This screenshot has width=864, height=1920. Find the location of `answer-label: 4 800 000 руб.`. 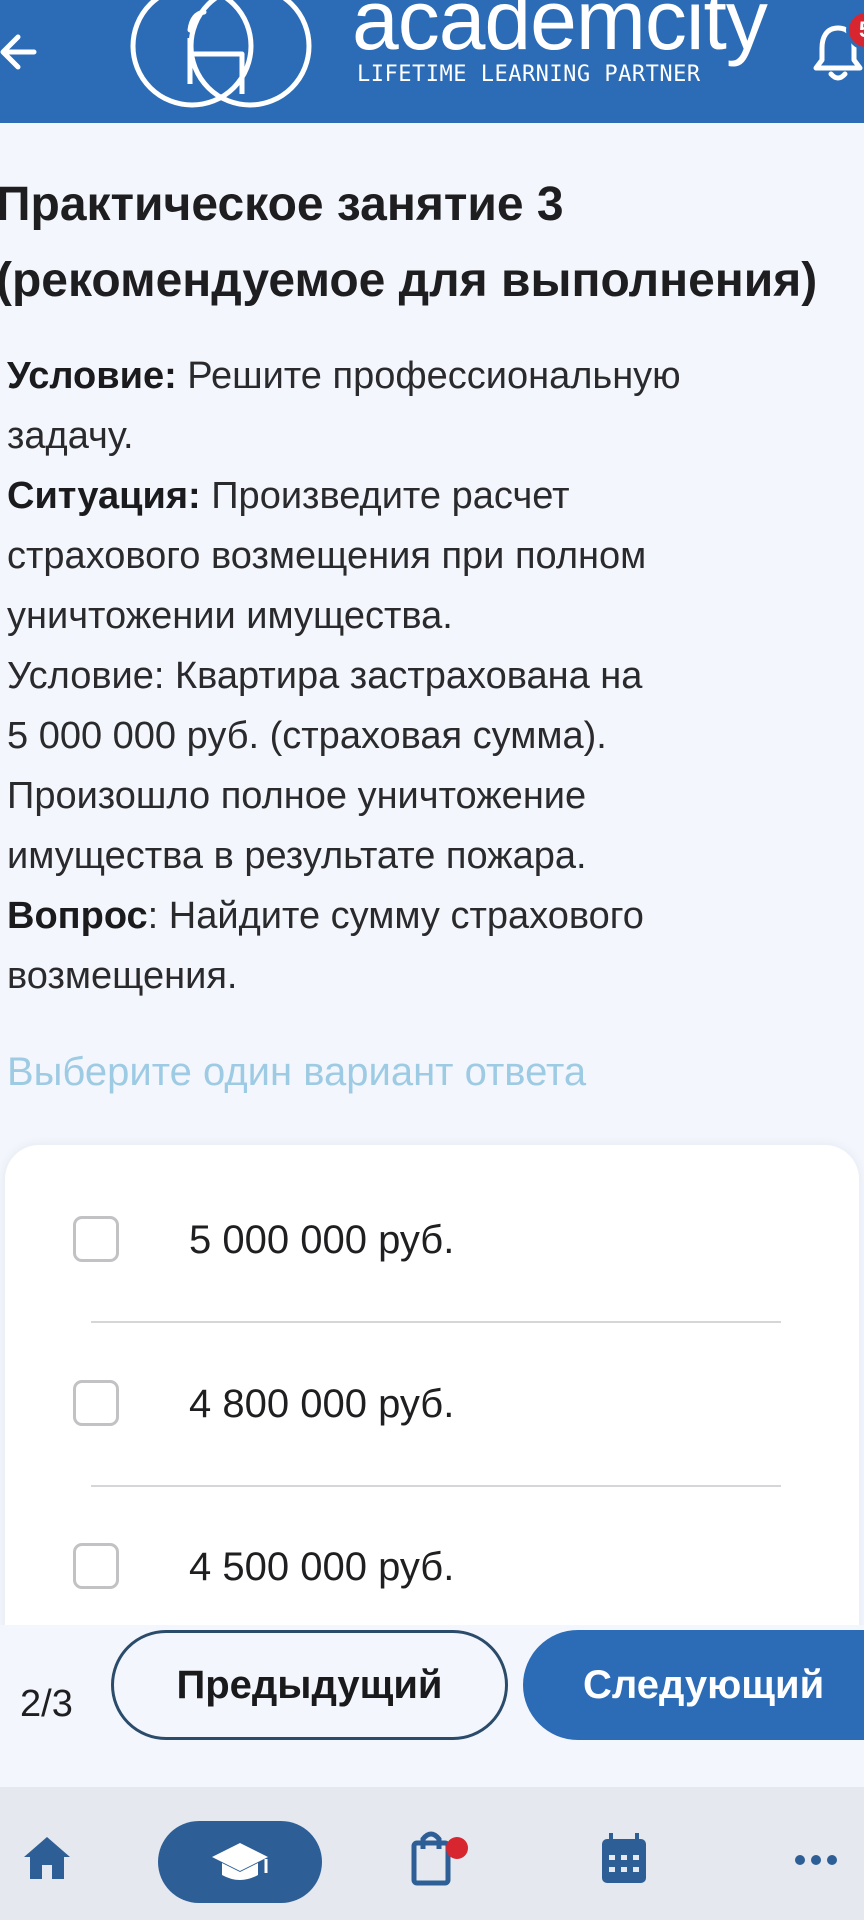

answer-label: 4 800 000 руб. is located at coordinates (322, 1404).